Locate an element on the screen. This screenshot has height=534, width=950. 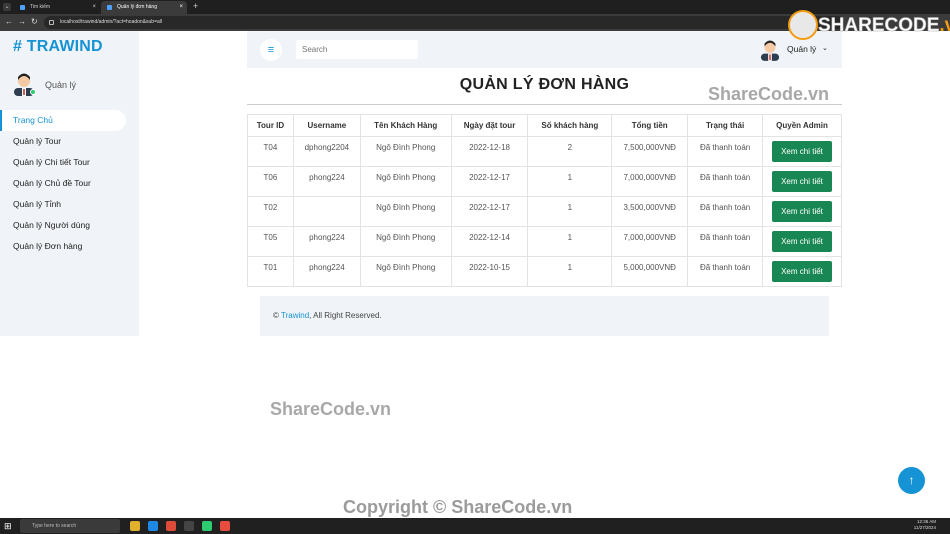
sidebar-item-home: Trang Chủ is located at coordinates (63, 120).